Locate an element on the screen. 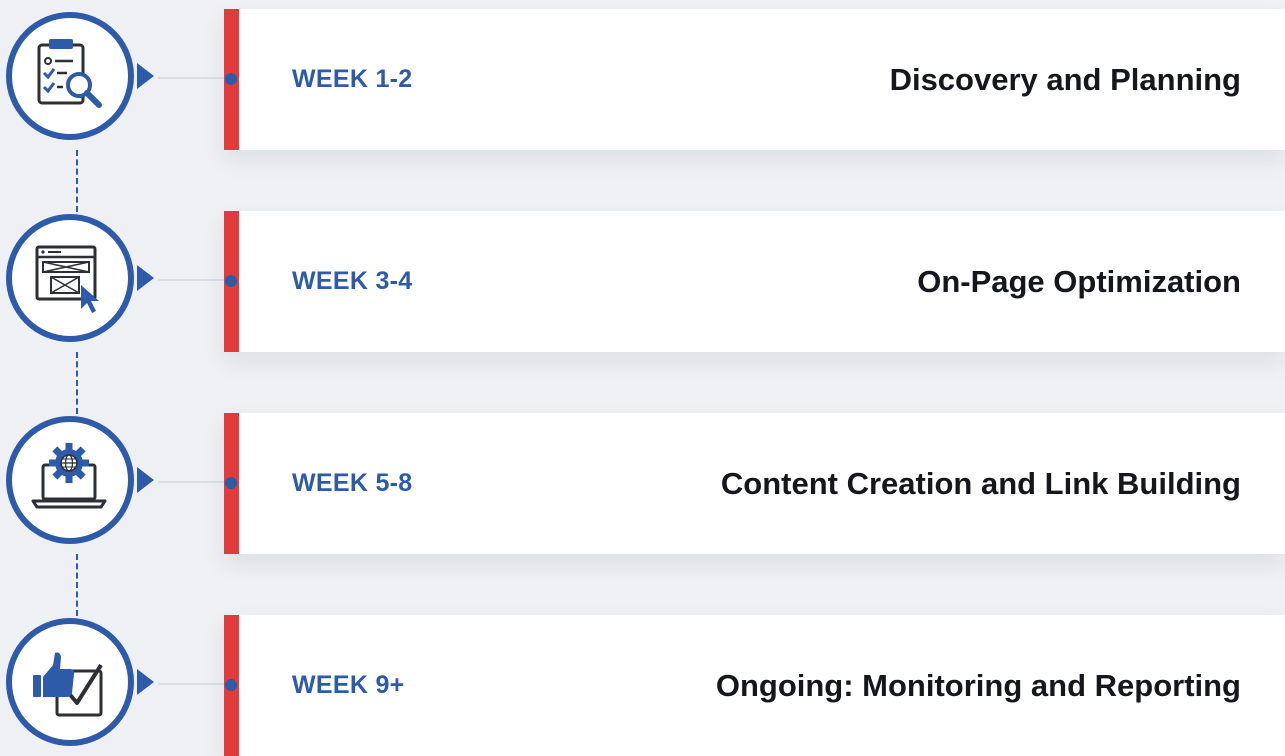  week-label: WEEK 1-2 is located at coordinates (352, 79).